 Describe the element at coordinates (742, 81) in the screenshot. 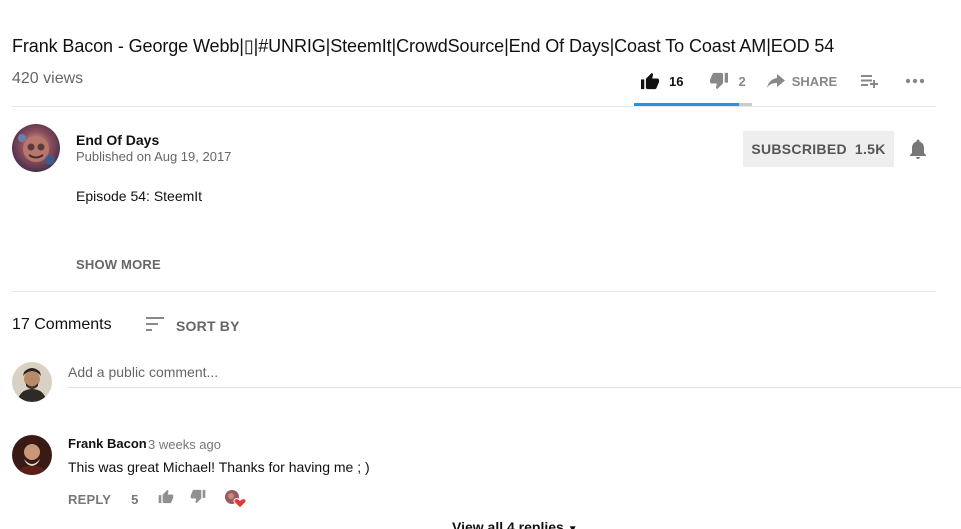

I see `dislike-count: 2` at that location.